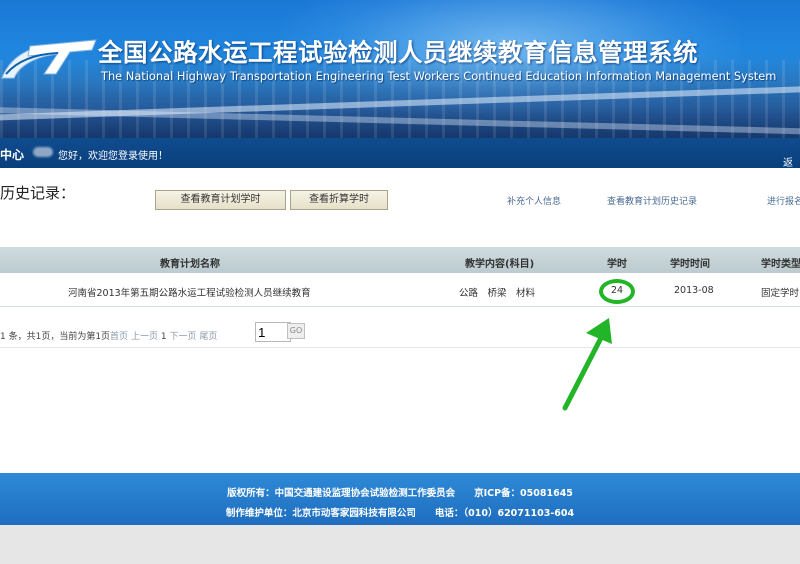 This screenshot has width=800, height=564. I want to click on column-header-type: 学时类型, so click(780, 264).